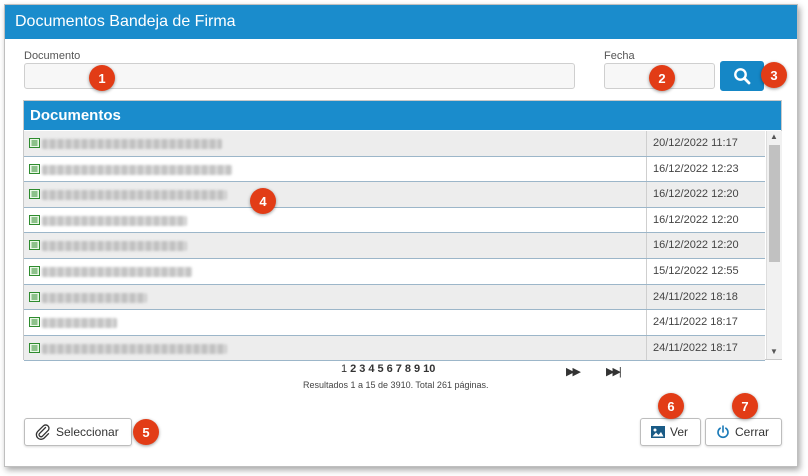 The height and width of the screenshot is (476, 808). I want to click on search-icon, so click(742, 76).